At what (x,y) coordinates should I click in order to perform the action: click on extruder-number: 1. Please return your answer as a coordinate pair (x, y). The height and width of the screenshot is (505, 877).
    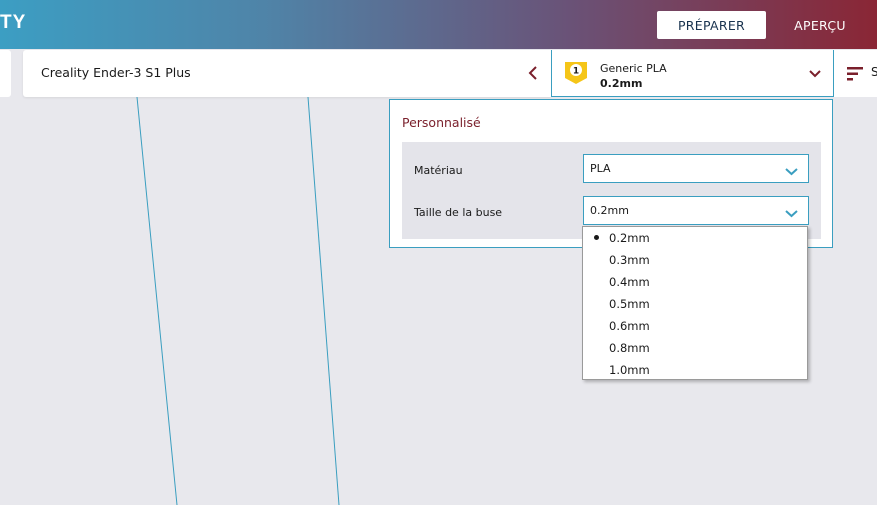
    Looking at the image, I should click on (576, 72).